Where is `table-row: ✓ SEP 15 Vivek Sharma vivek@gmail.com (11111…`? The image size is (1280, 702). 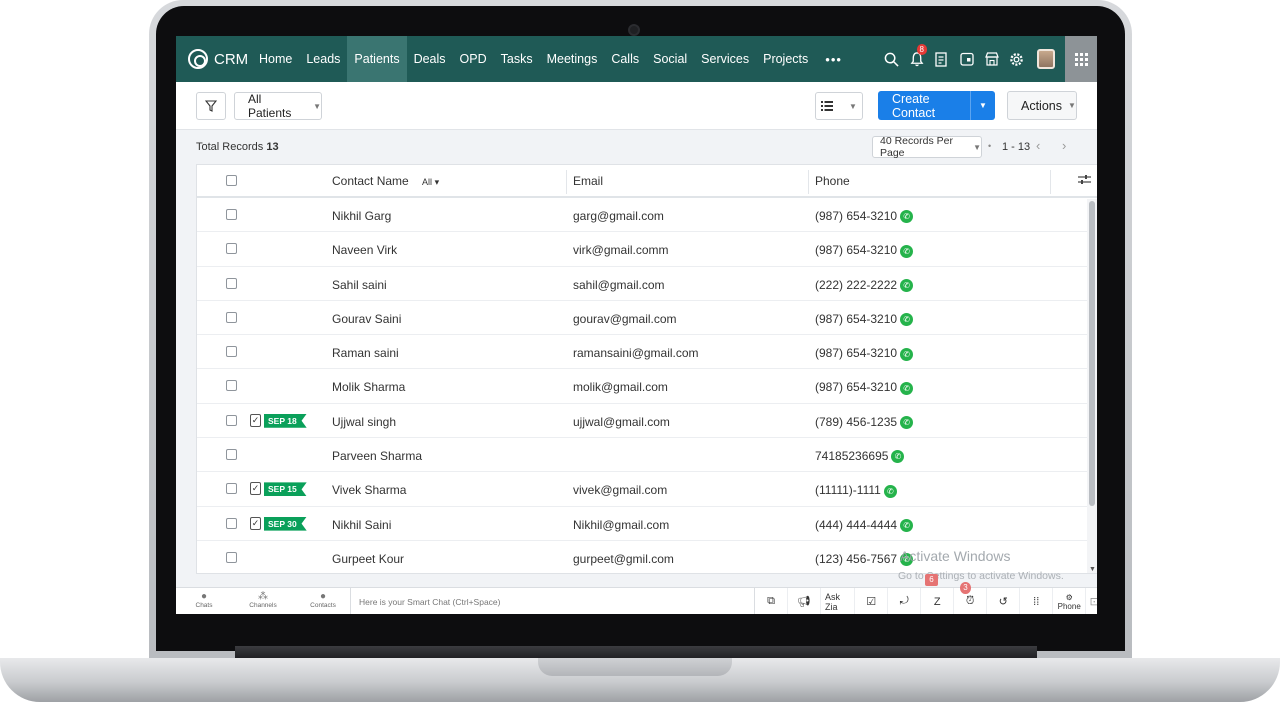 table-row: ✓ SEP 15 Vivek Sharma vivek@gmail.com (11111… is located at coordinates (647, 489).